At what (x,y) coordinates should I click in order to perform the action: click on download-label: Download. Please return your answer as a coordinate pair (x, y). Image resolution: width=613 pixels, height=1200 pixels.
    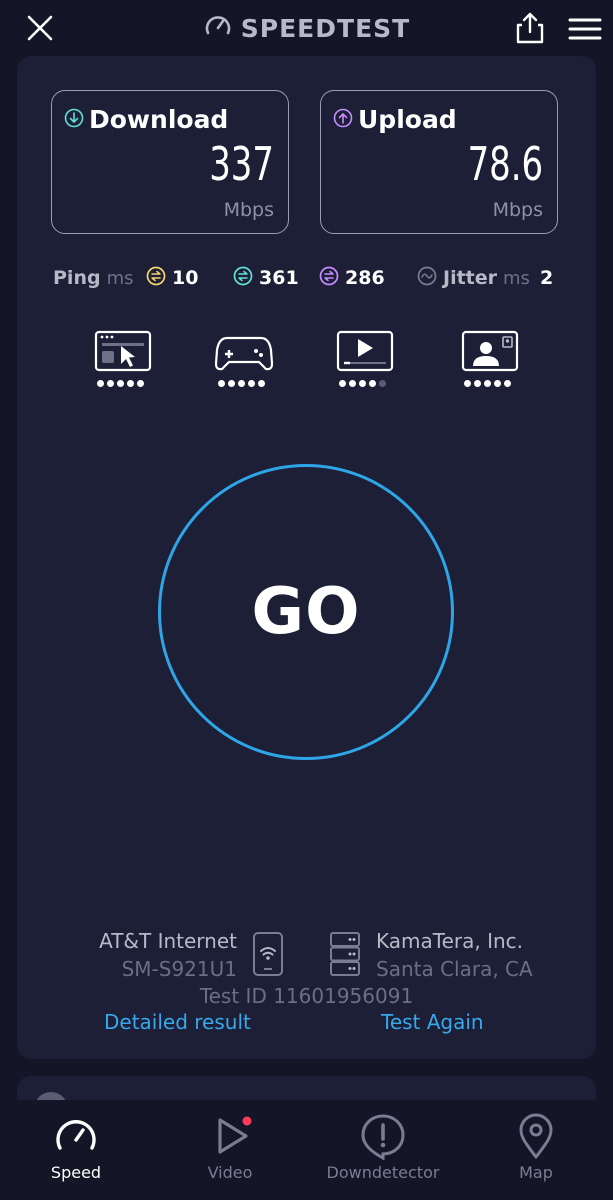
    Looking at the image, I should click on (159, 119).